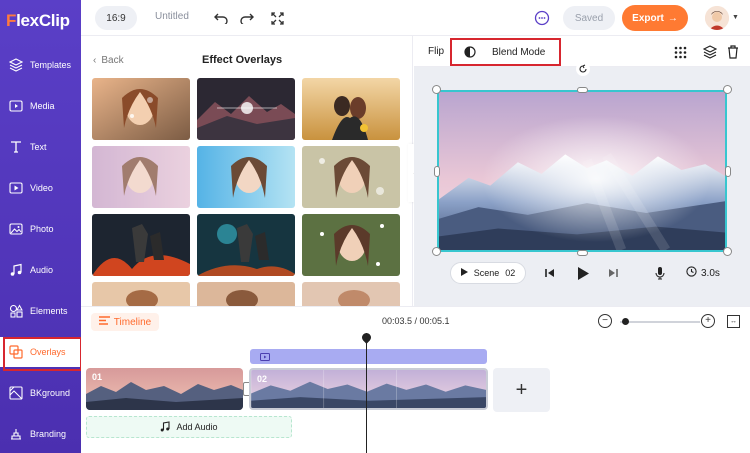 This screenshot has width=750, height=453. Describe the element at coordinates (510, 273) in the screenshot. I see `scene-number: 02` at that location.